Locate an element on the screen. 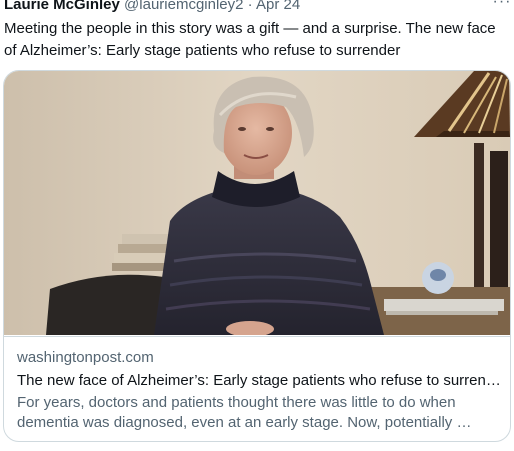  more-options-button: ··· is located at coordinates (502, 7).